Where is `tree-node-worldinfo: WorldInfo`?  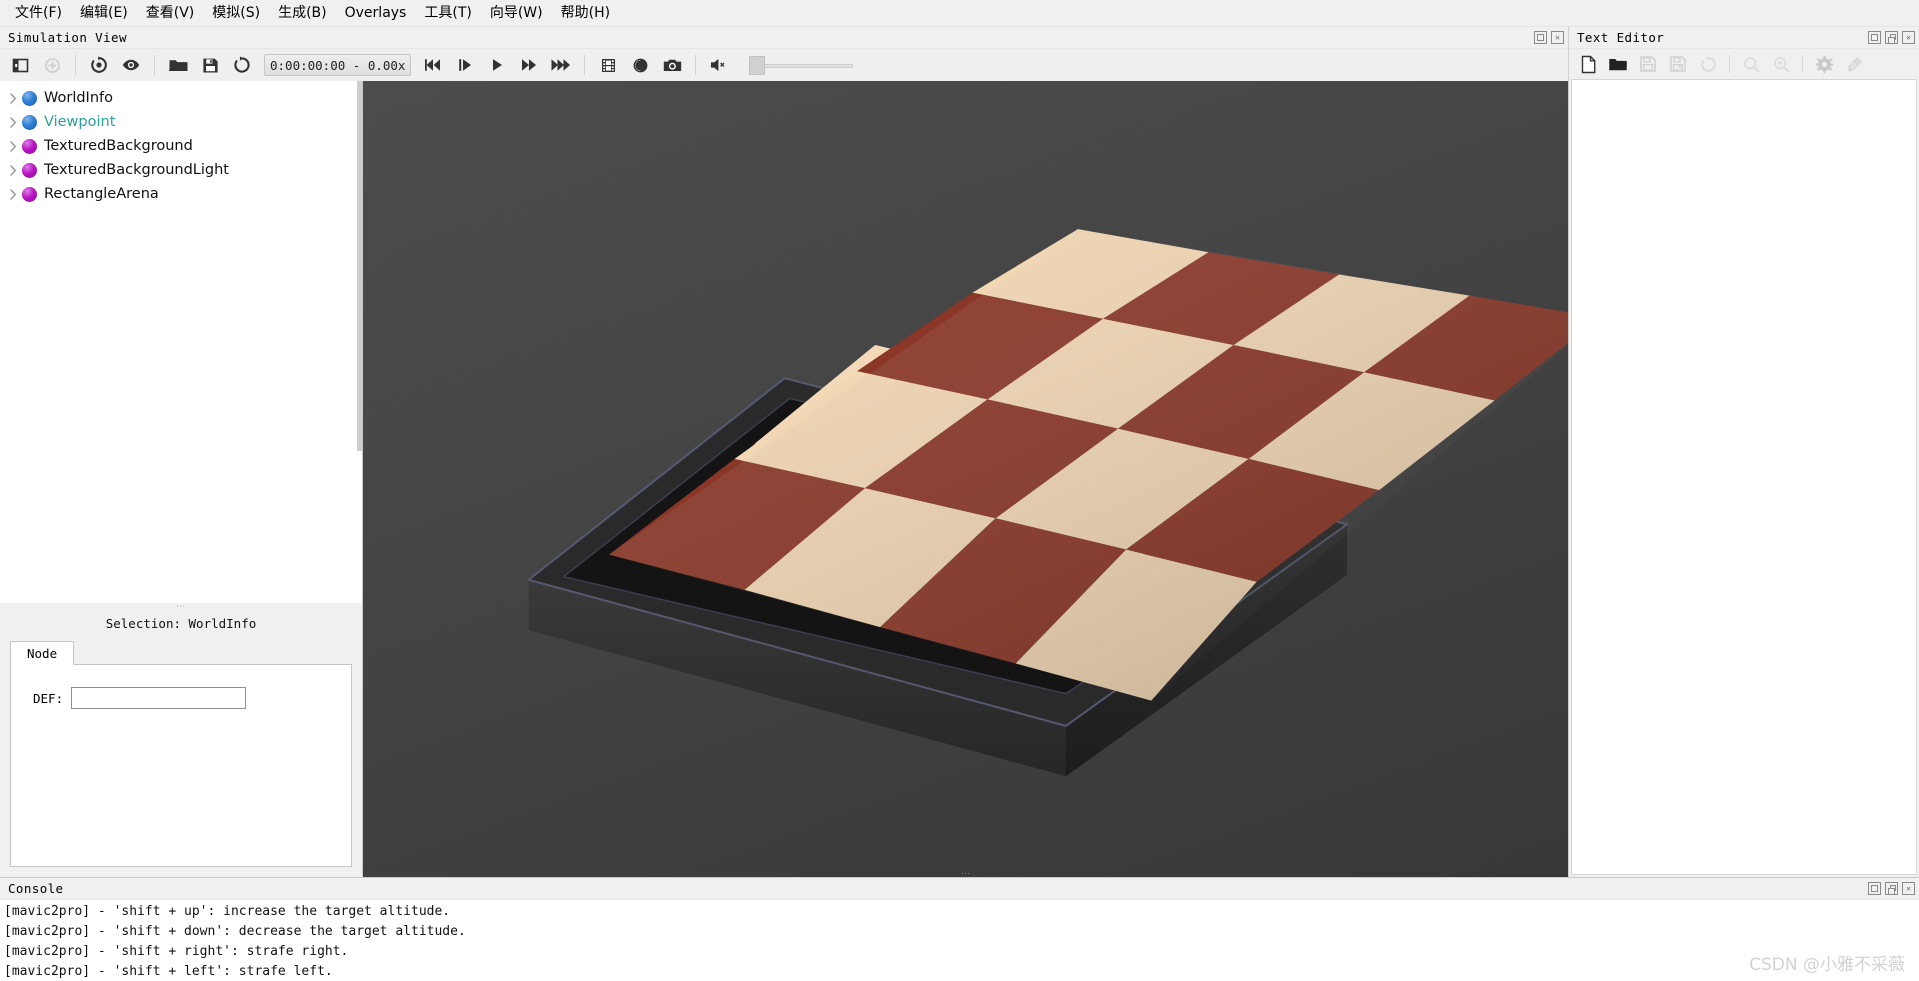 tree-node-worldinfo: WorldInfo is located at coordinates (181, 98).